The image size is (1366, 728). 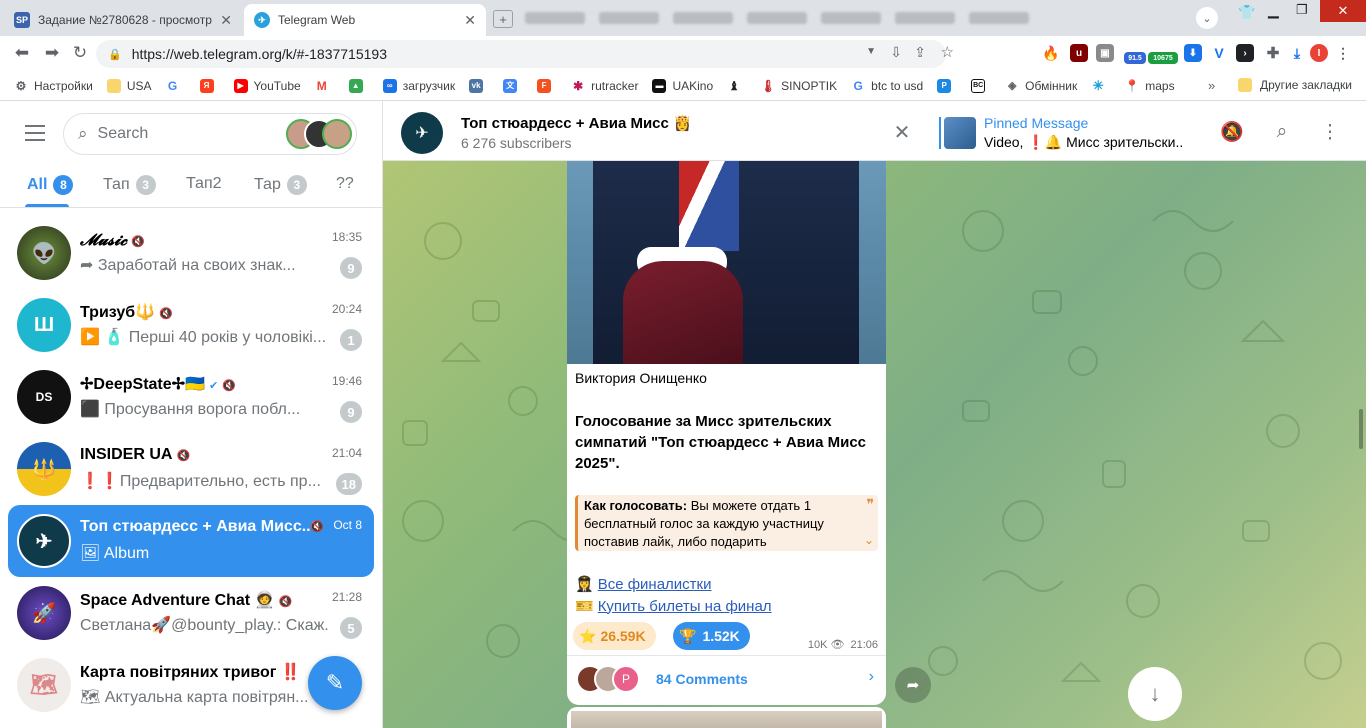 What do you see at coordinates (1273, 10) in the screenshot?
I see `minimize-button: ▁` at bounding box center [1273, 10].